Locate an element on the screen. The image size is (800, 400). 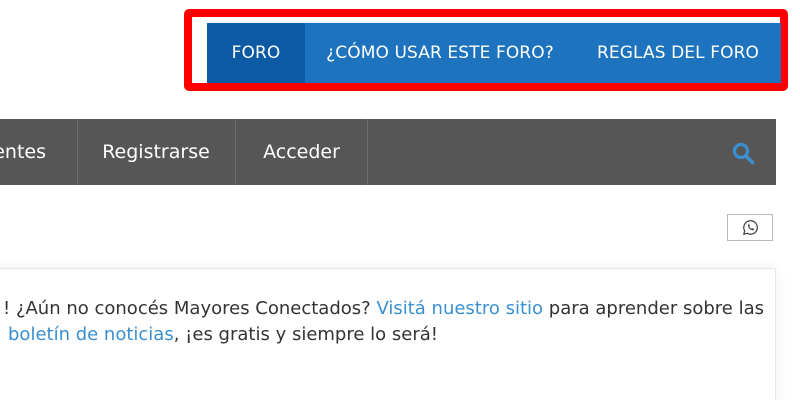
whatsapp-share-button is located at coordinates (750, 227).